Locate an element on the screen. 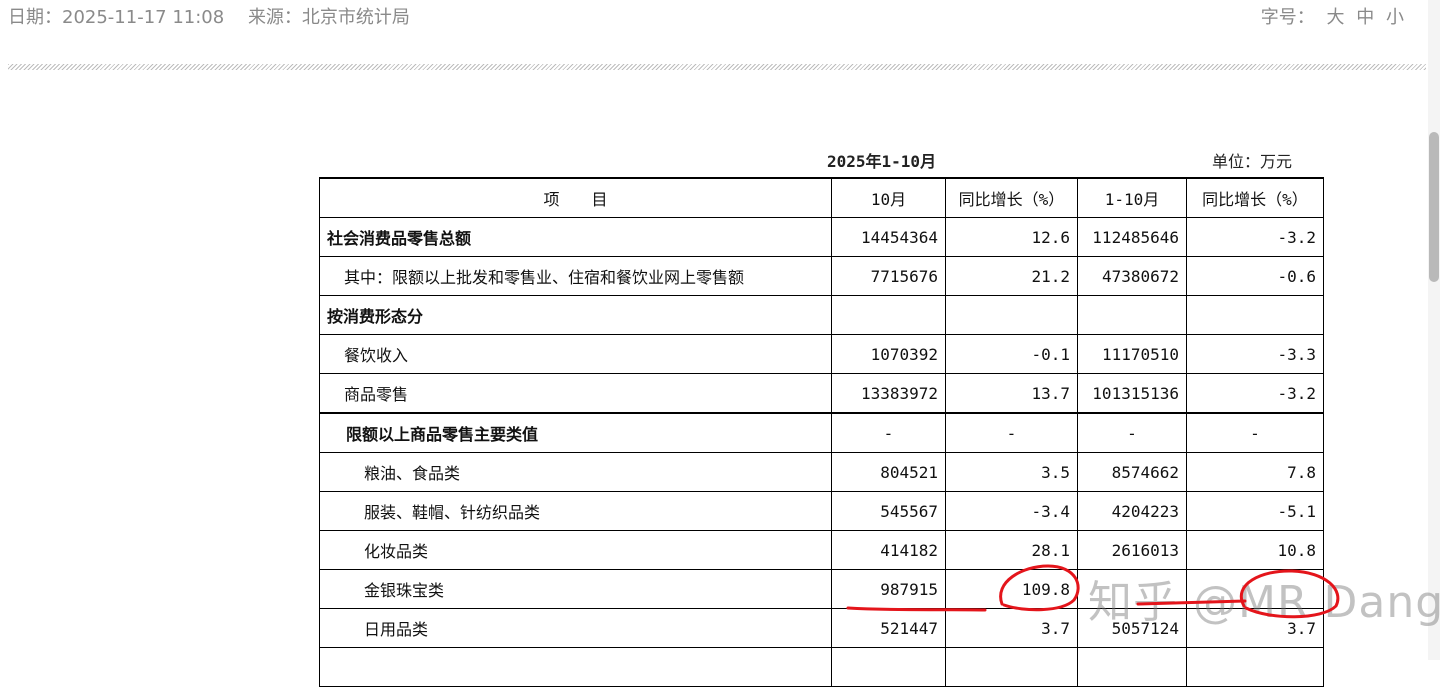 The width and height of the screenshot is (1440, 687). annotation-connector is located at coordinates (1191, 602).